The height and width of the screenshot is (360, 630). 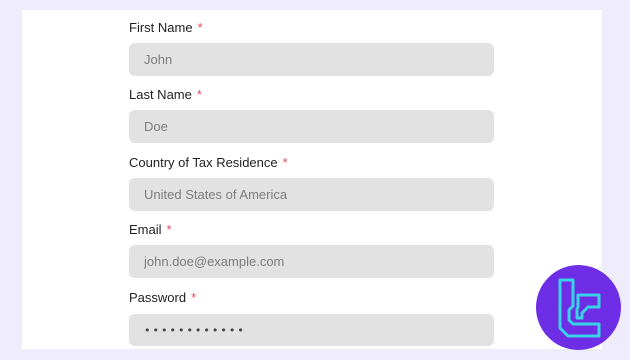 I want to click on email-input, so click(x=311, y=261).